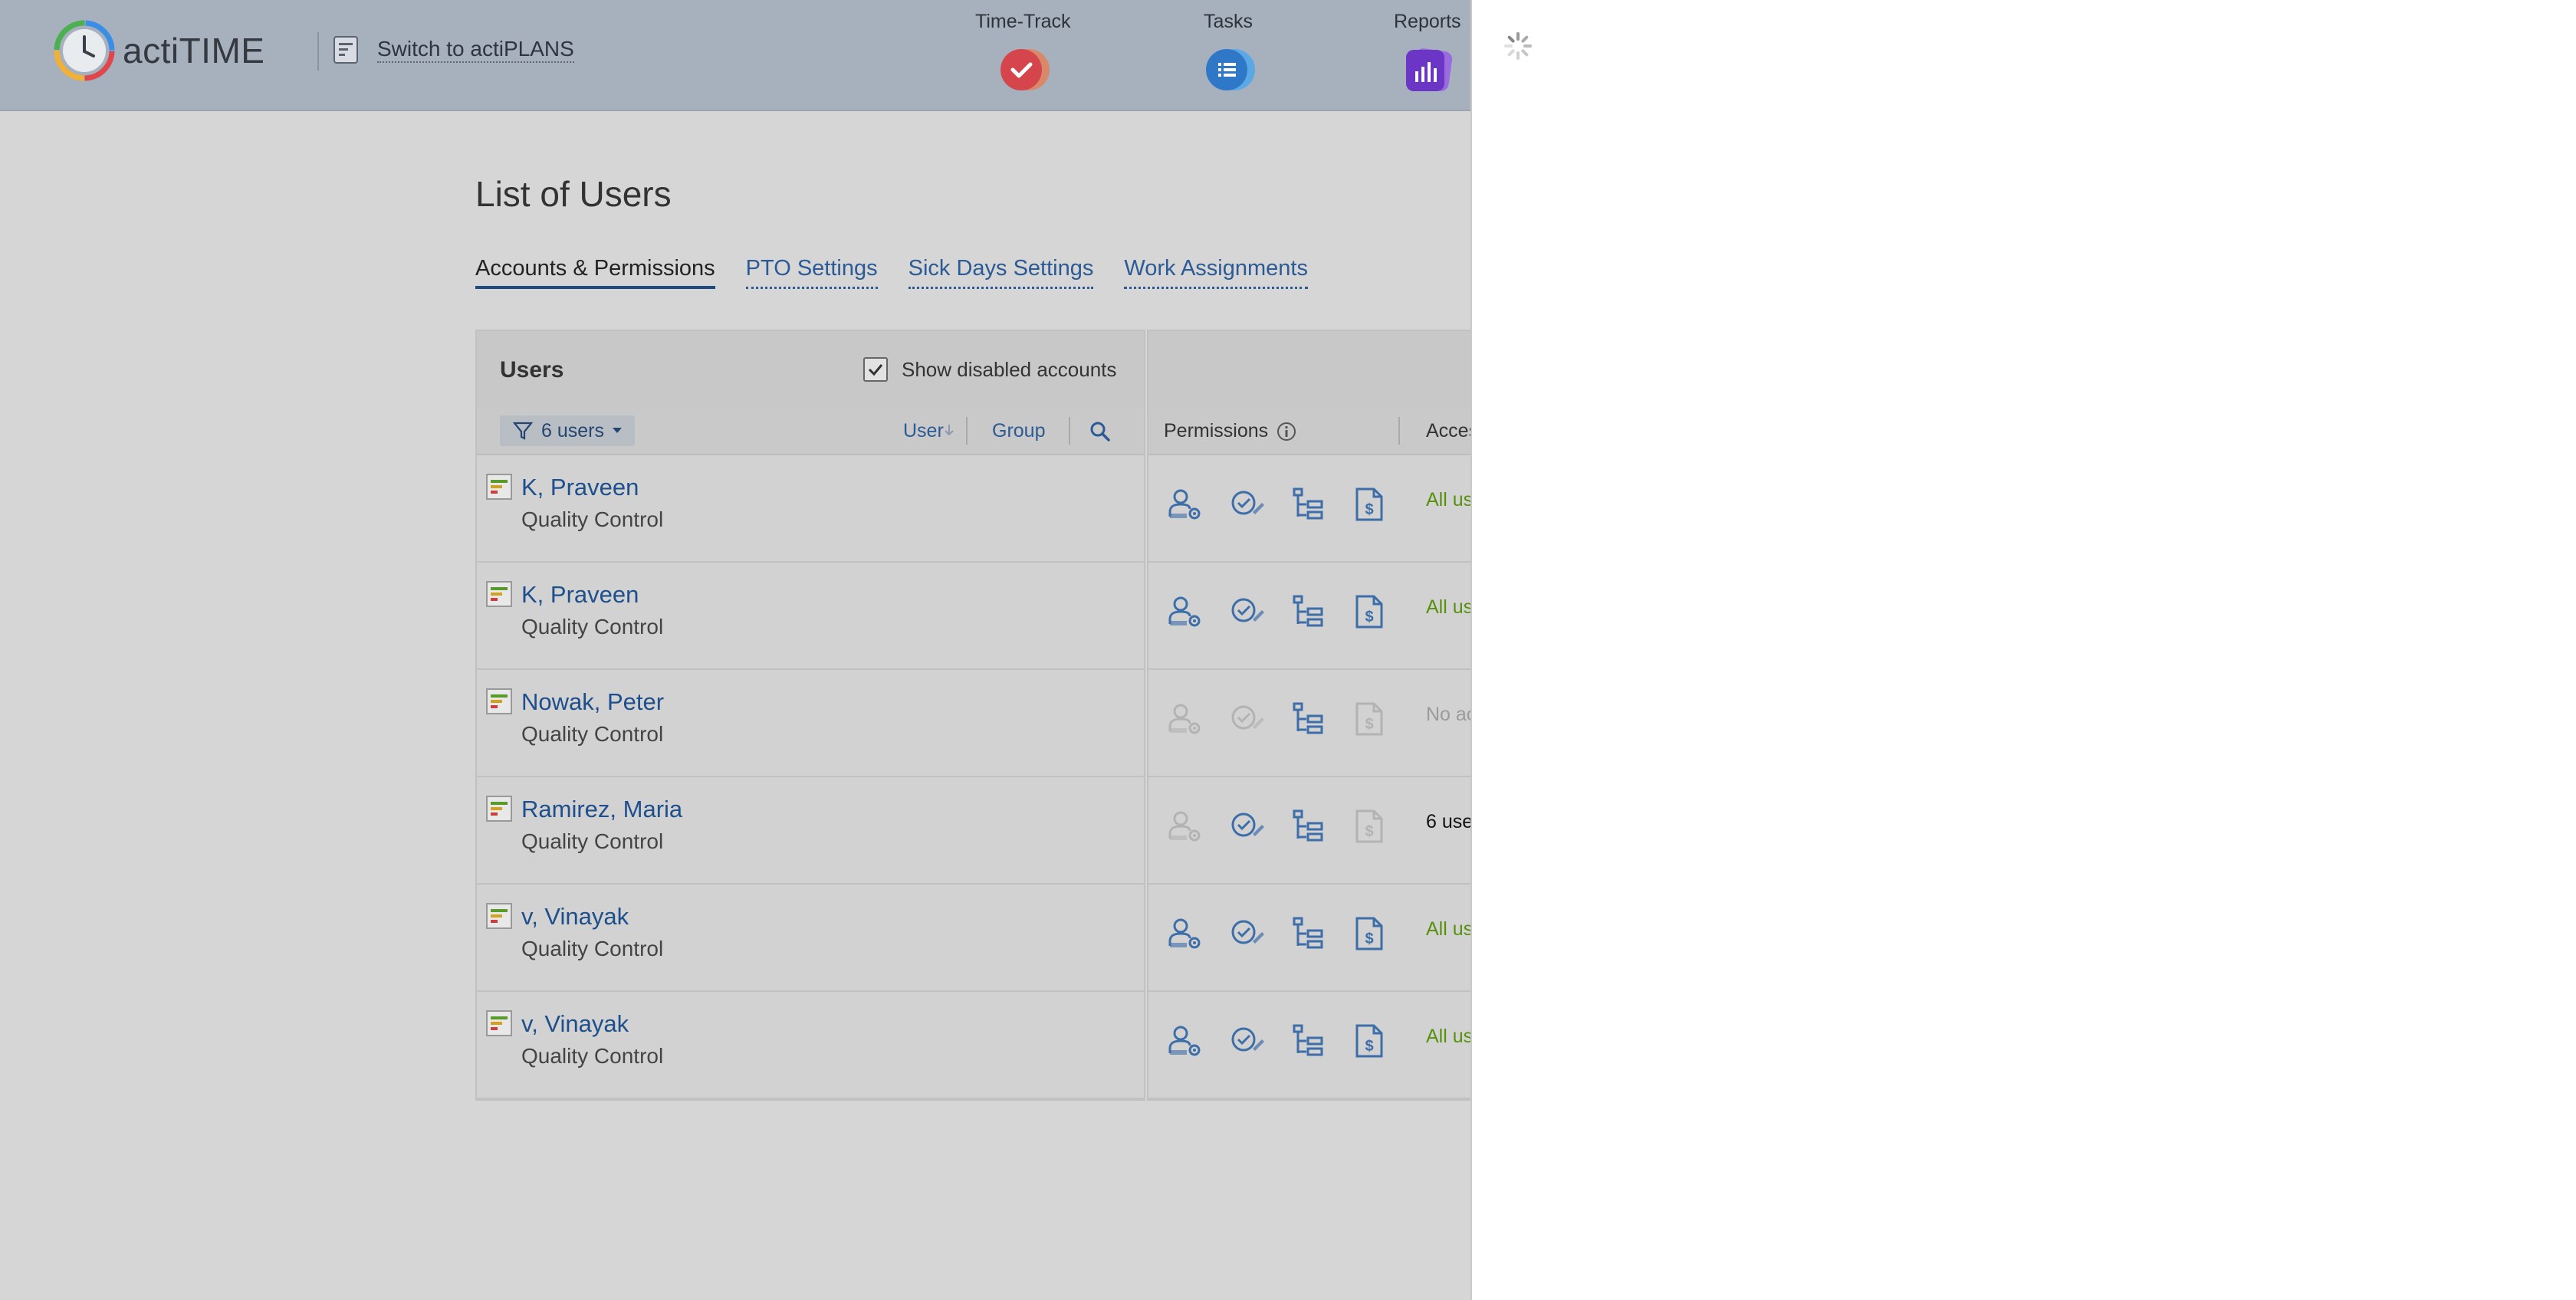  I want to click on header-divider, so click(318, 51).